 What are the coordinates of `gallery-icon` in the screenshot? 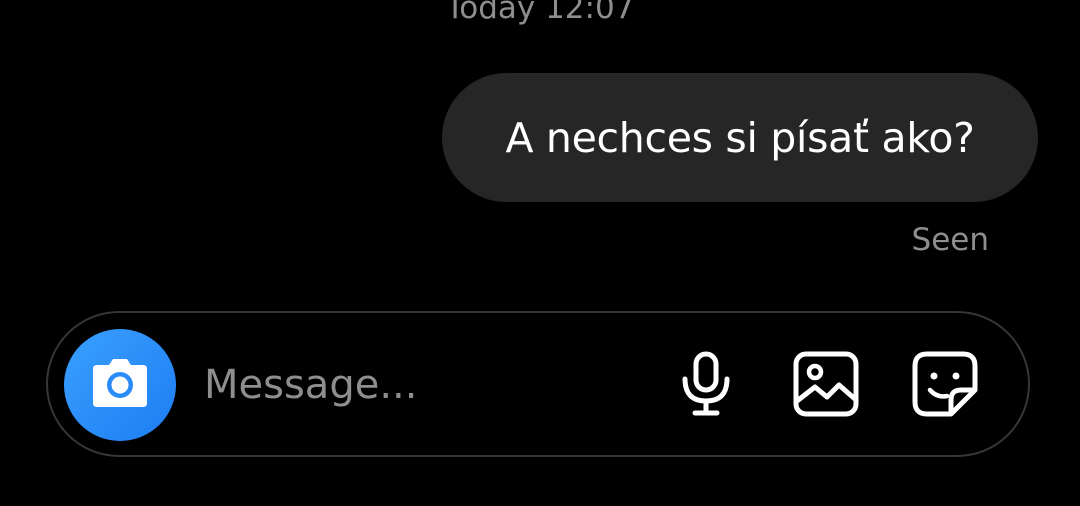 It's located at (826, 386).